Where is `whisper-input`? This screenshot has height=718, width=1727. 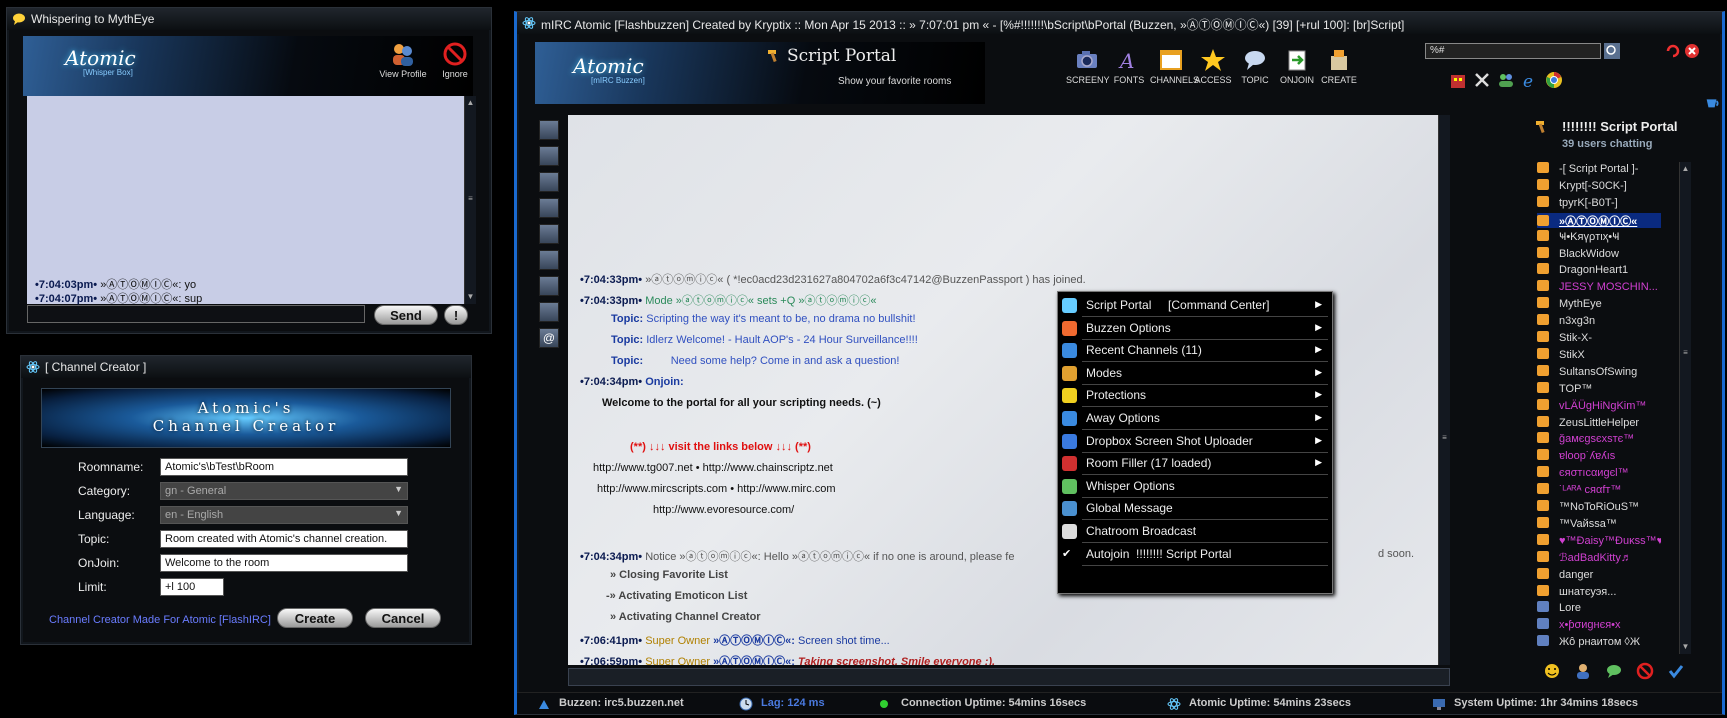
whisper-input is located at coordinates (196, 314).